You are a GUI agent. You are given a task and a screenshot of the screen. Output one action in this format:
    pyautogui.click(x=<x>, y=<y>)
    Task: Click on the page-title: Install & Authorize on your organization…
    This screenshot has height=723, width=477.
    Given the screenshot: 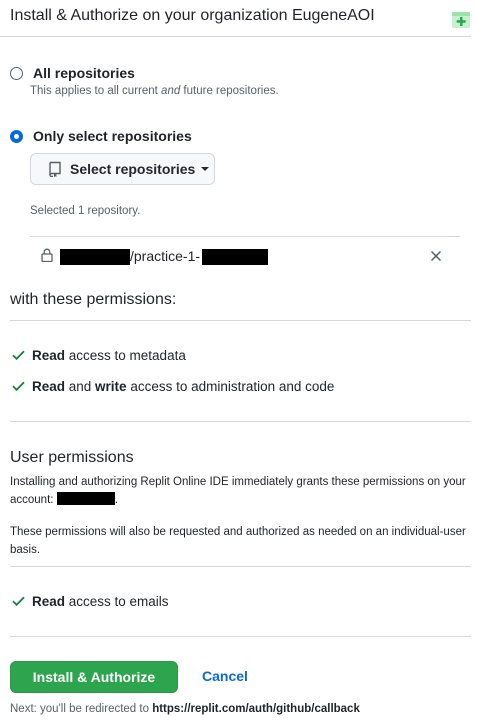 What is the action you would take?
    pyautogui.click(x=192, y=15)
    